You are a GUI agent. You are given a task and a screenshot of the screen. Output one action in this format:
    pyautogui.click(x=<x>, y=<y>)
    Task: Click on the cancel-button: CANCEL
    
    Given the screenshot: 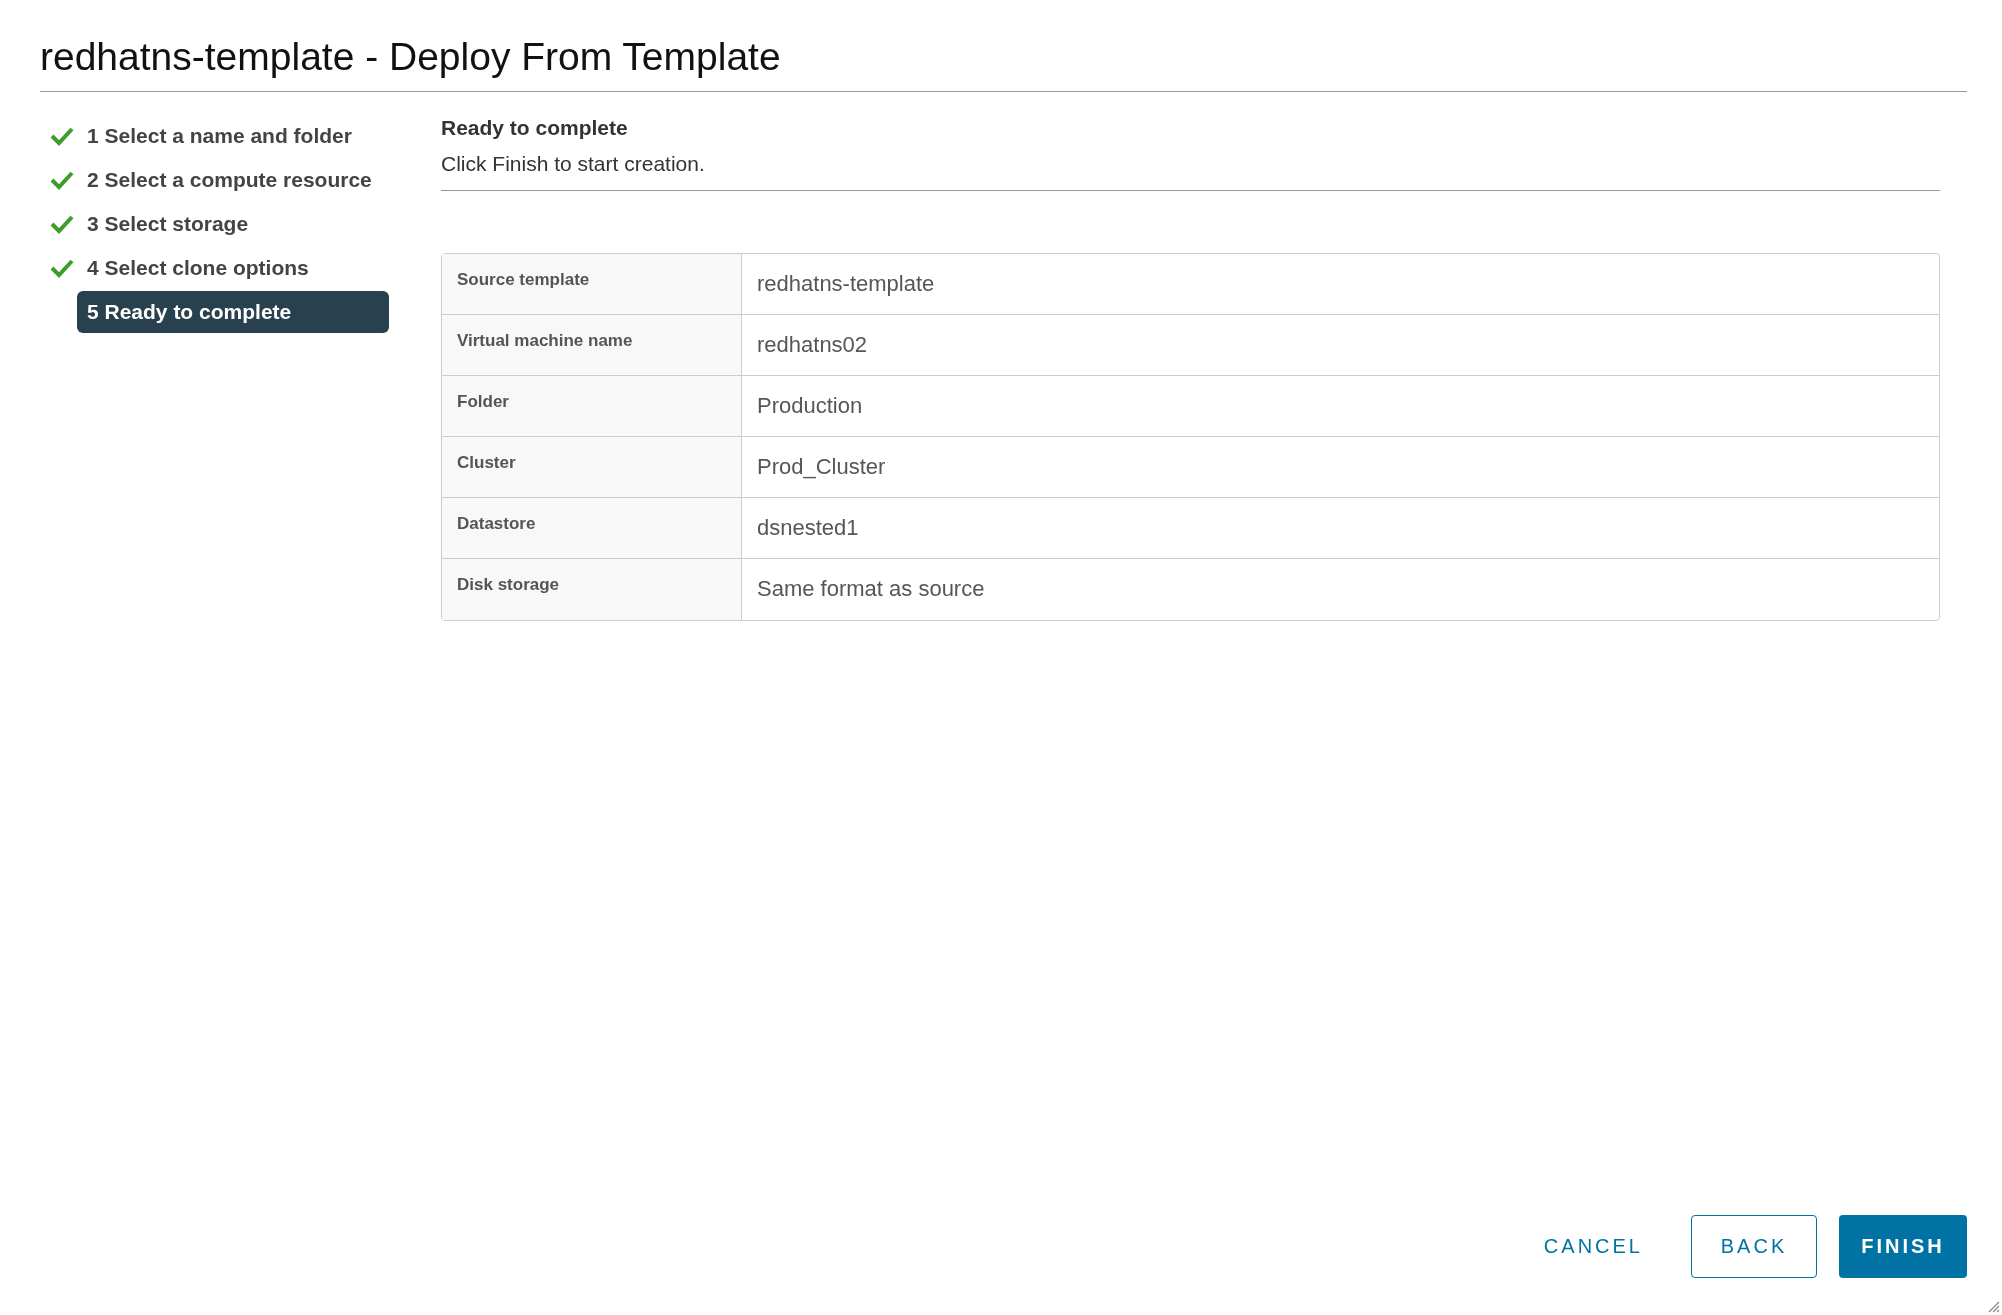 What is the action you would take?
    pyautogui.click(x=1593, y=1246)
    